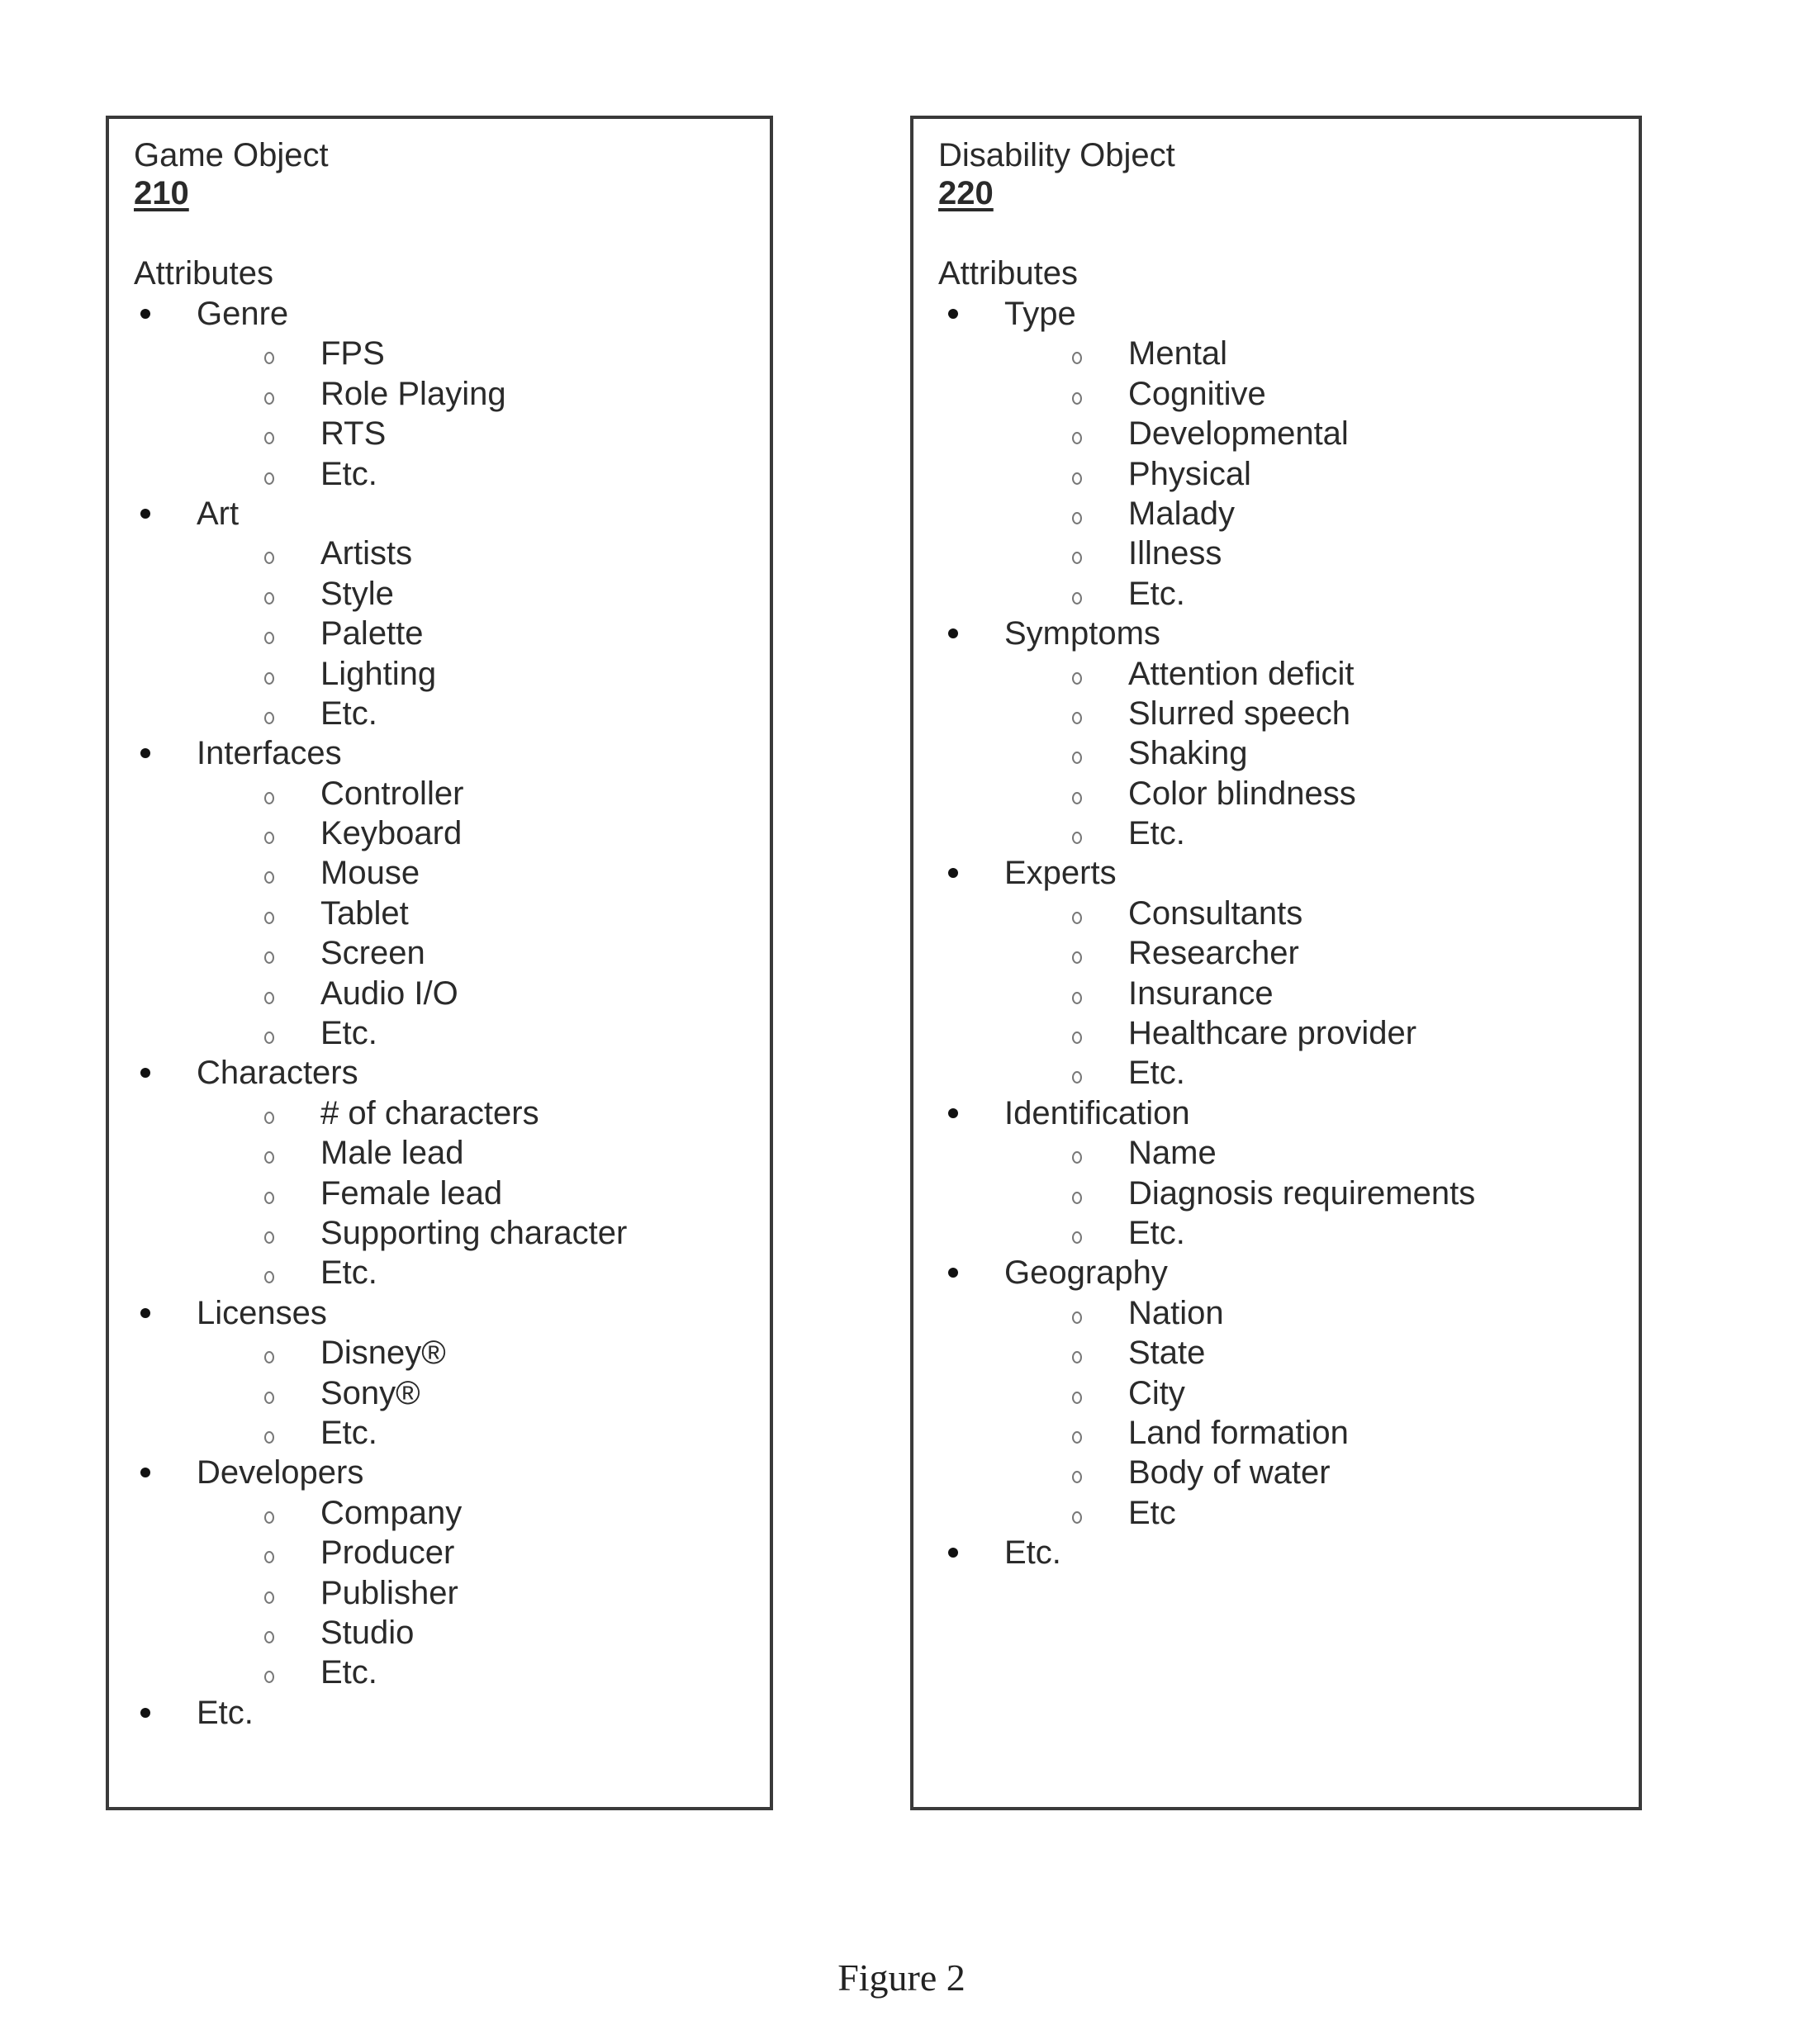  I want to click on attribute-item: Producer, so click(439, 1552).